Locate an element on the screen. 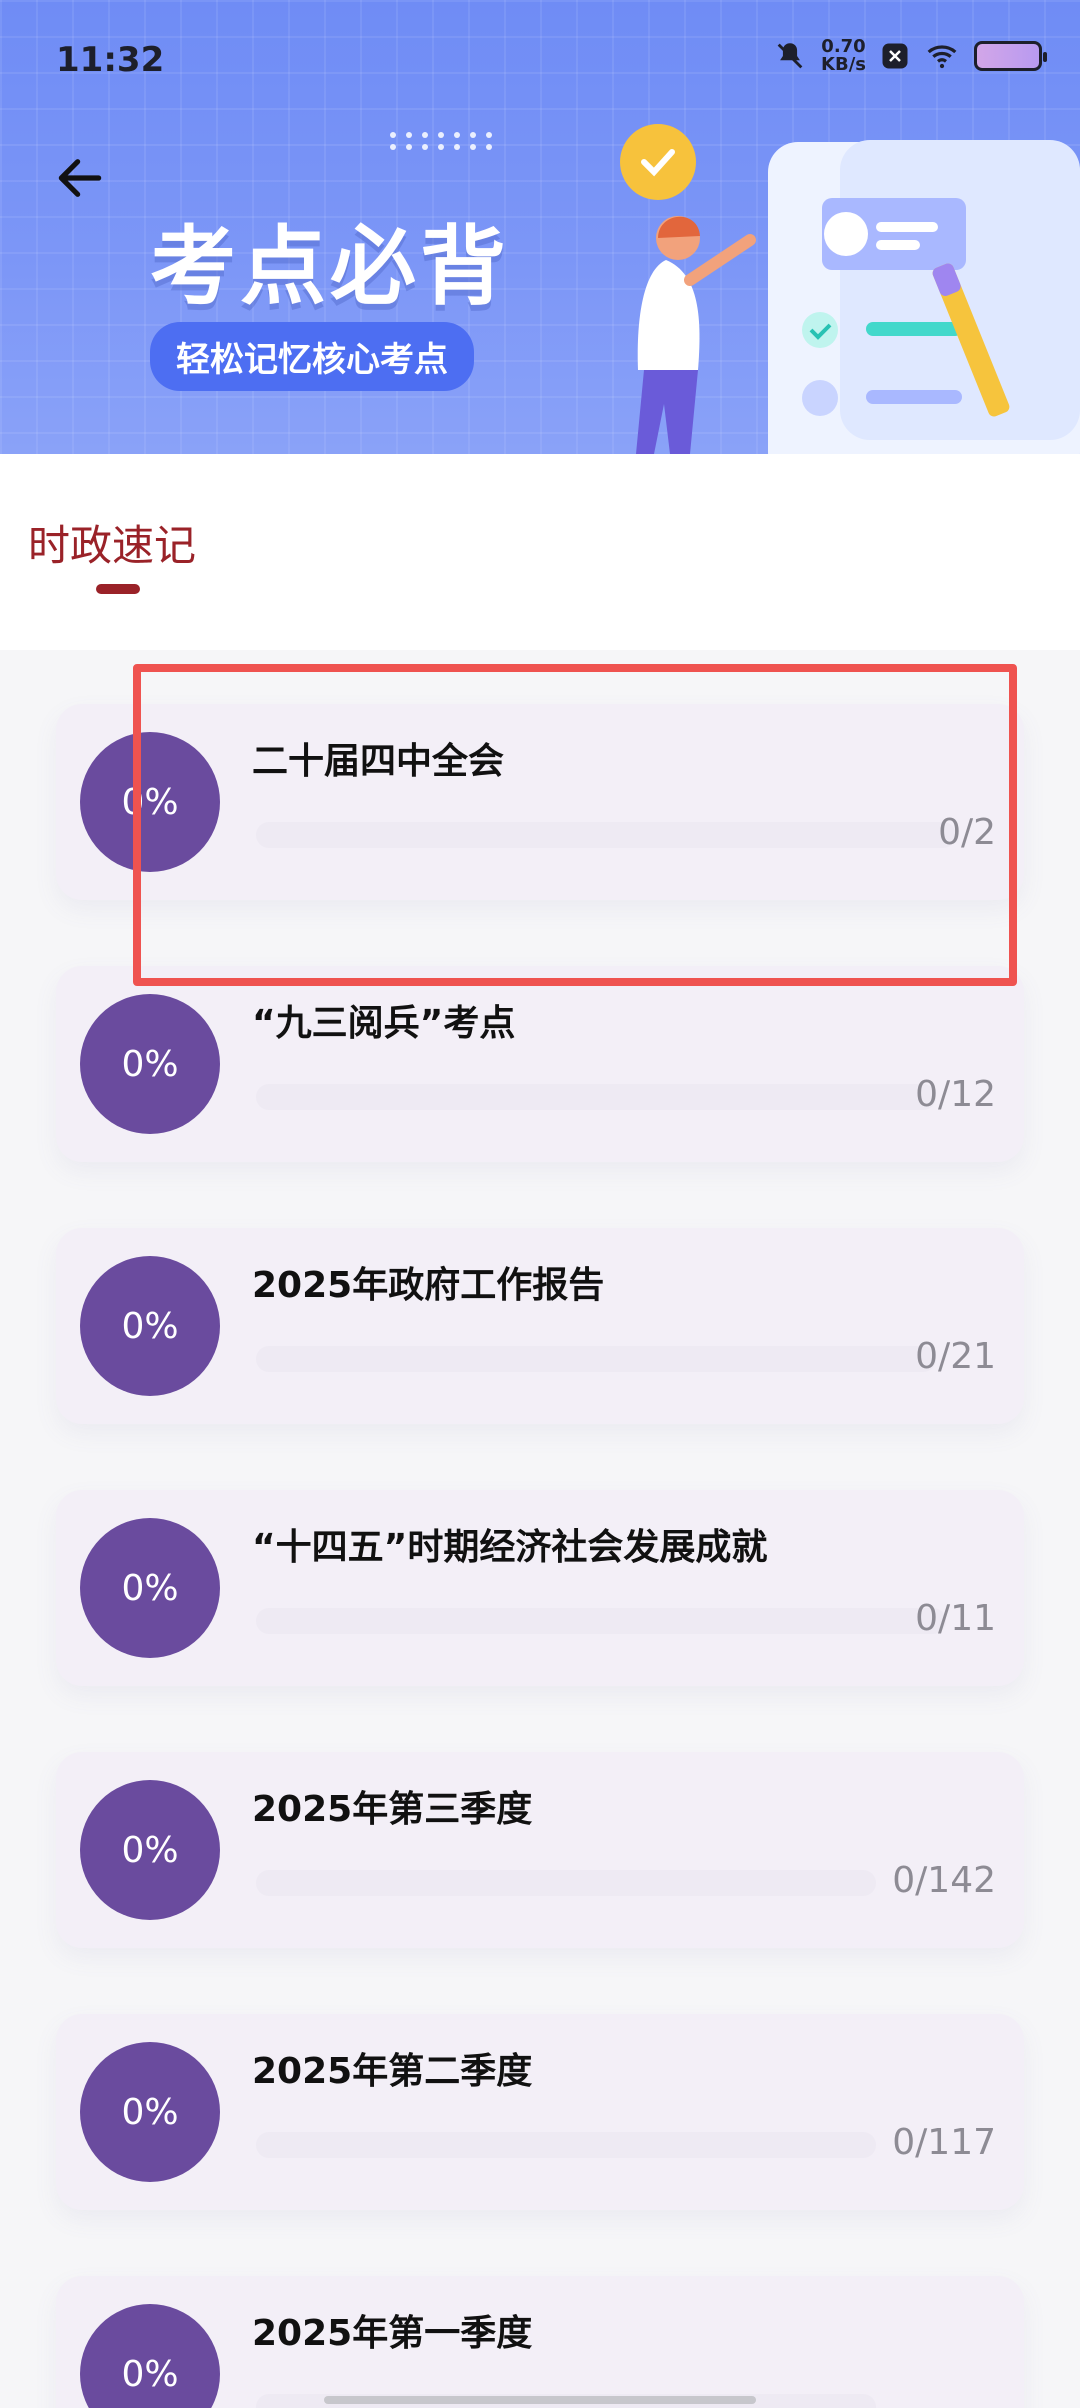  list-item: 0% 2025年政府工作报告 0/21 is located at coordinates (540, 1326).